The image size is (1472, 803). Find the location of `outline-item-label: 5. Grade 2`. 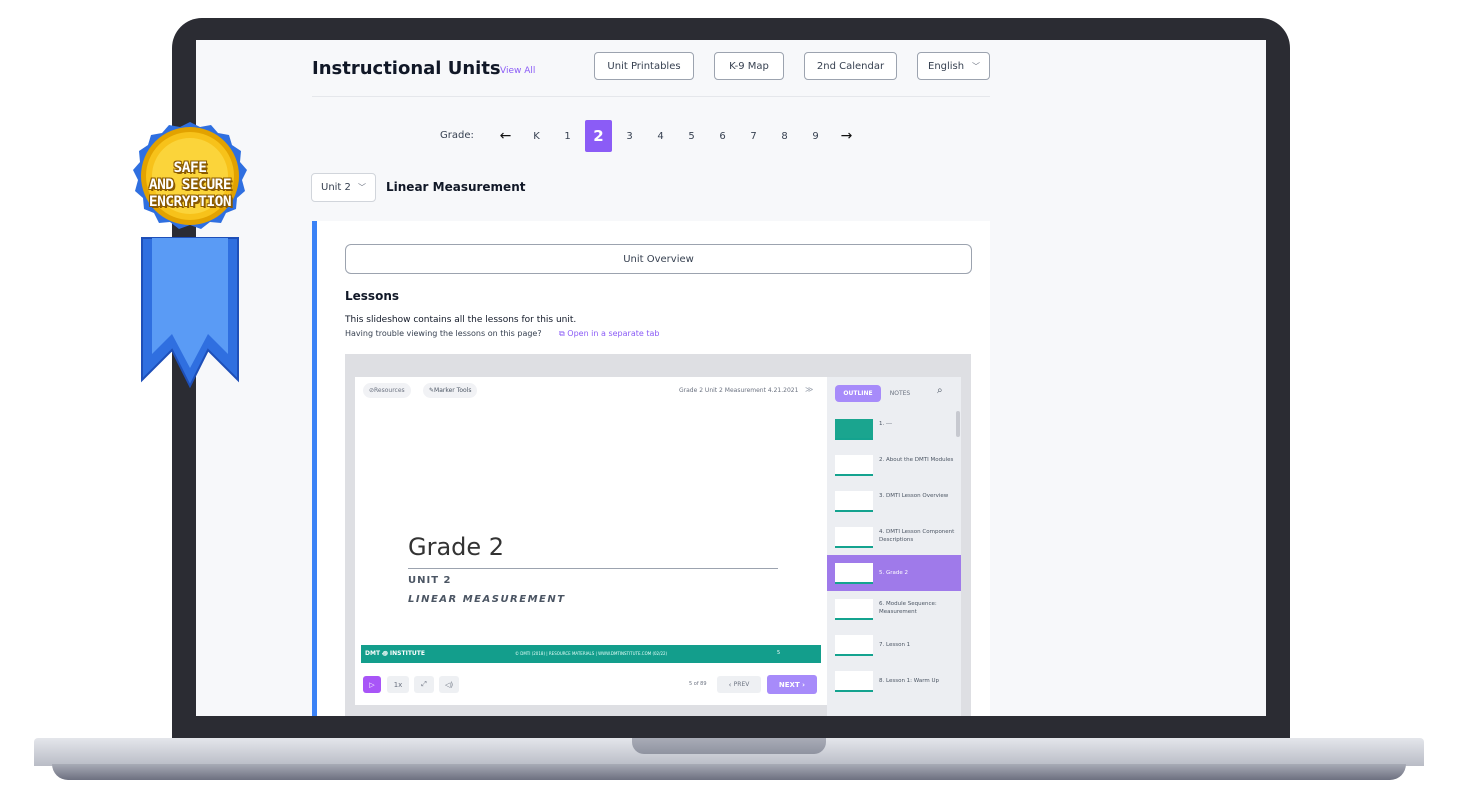

outline-item-label: 5. Grade 2 is located at coordinates (894, 573).